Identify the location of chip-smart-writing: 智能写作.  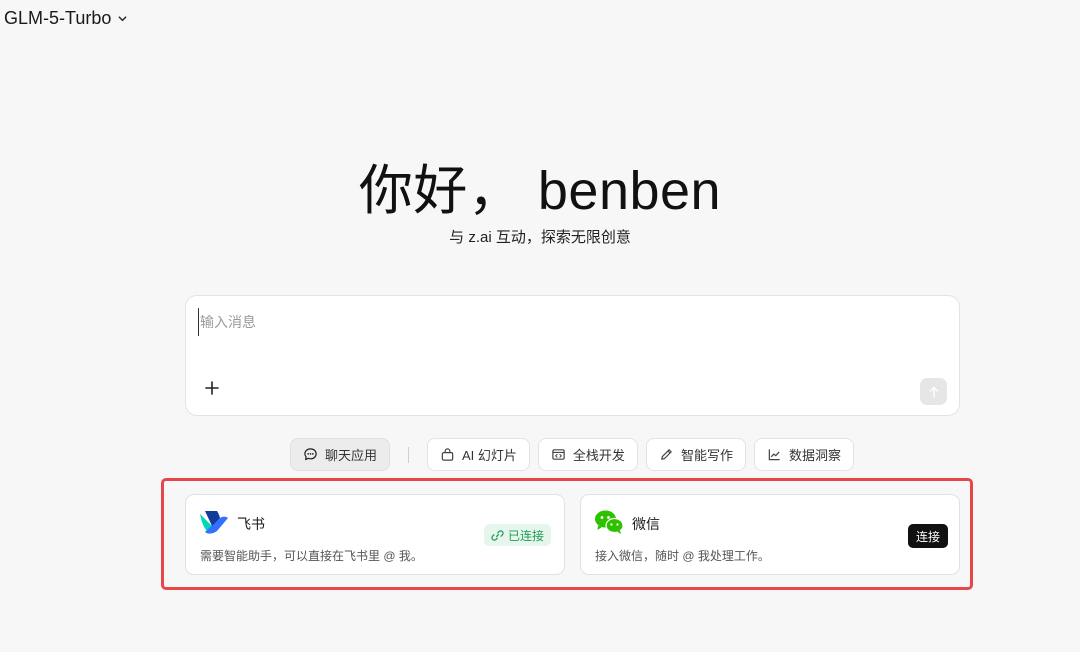
(695, 454).